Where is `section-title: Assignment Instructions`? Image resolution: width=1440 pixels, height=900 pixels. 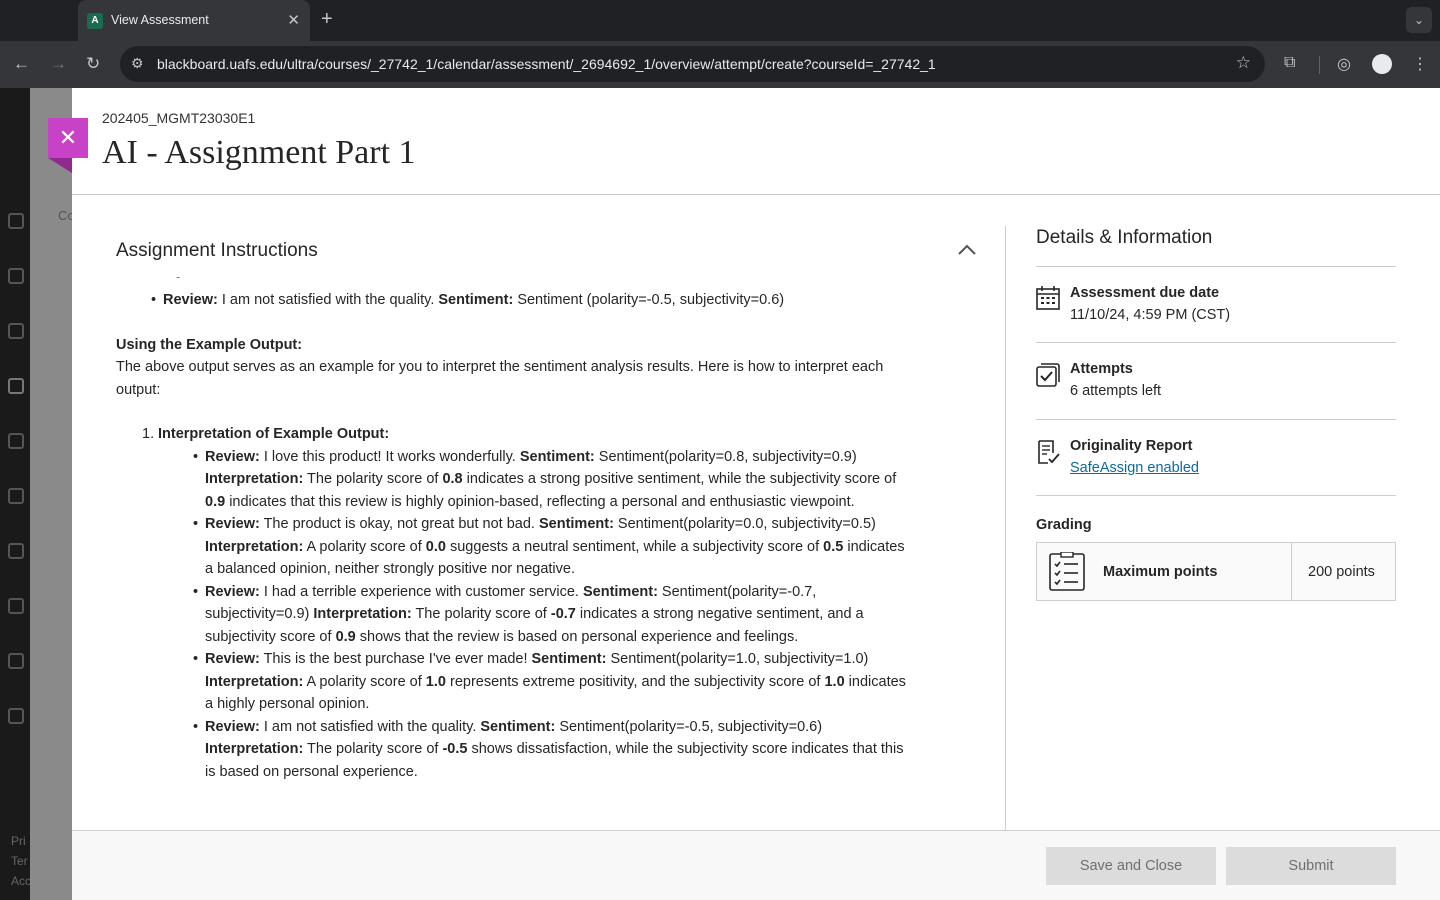
section-title: Assignment Instructions is located at coordinates (217, 250).